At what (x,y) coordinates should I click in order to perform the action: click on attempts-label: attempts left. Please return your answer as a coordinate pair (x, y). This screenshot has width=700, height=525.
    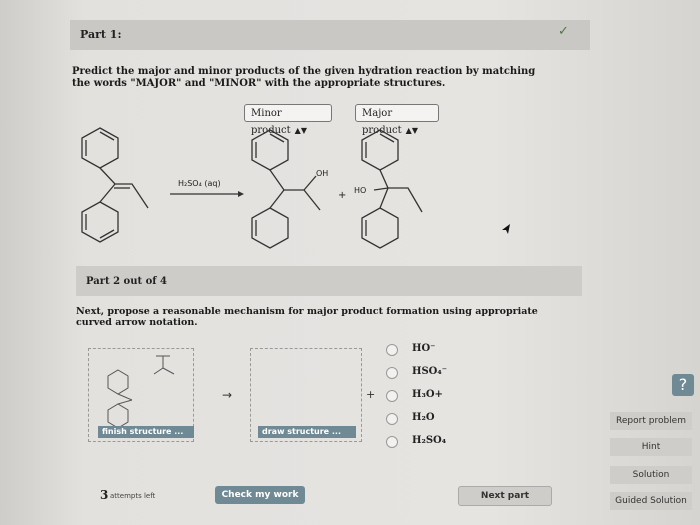
    Looking at the image, I should click on (133, 496).